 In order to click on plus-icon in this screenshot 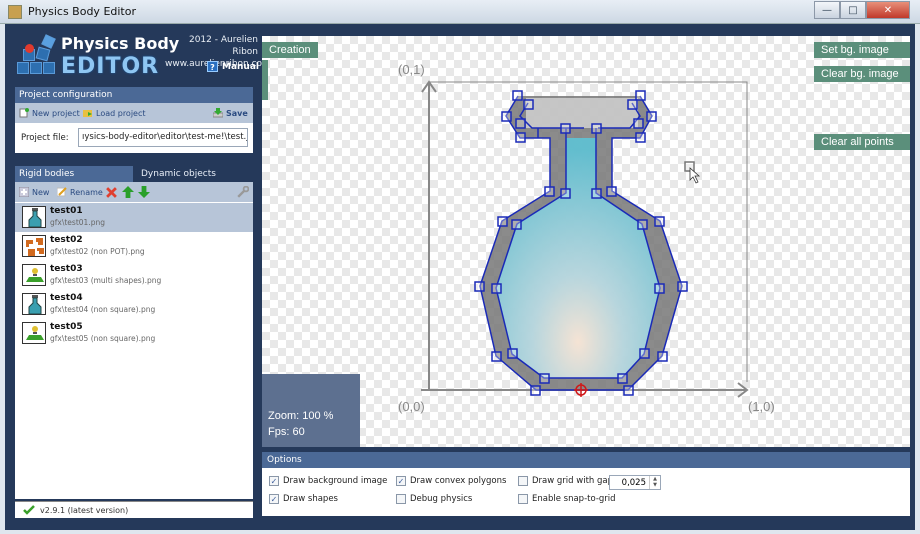, I will do `click(24, 192)`.